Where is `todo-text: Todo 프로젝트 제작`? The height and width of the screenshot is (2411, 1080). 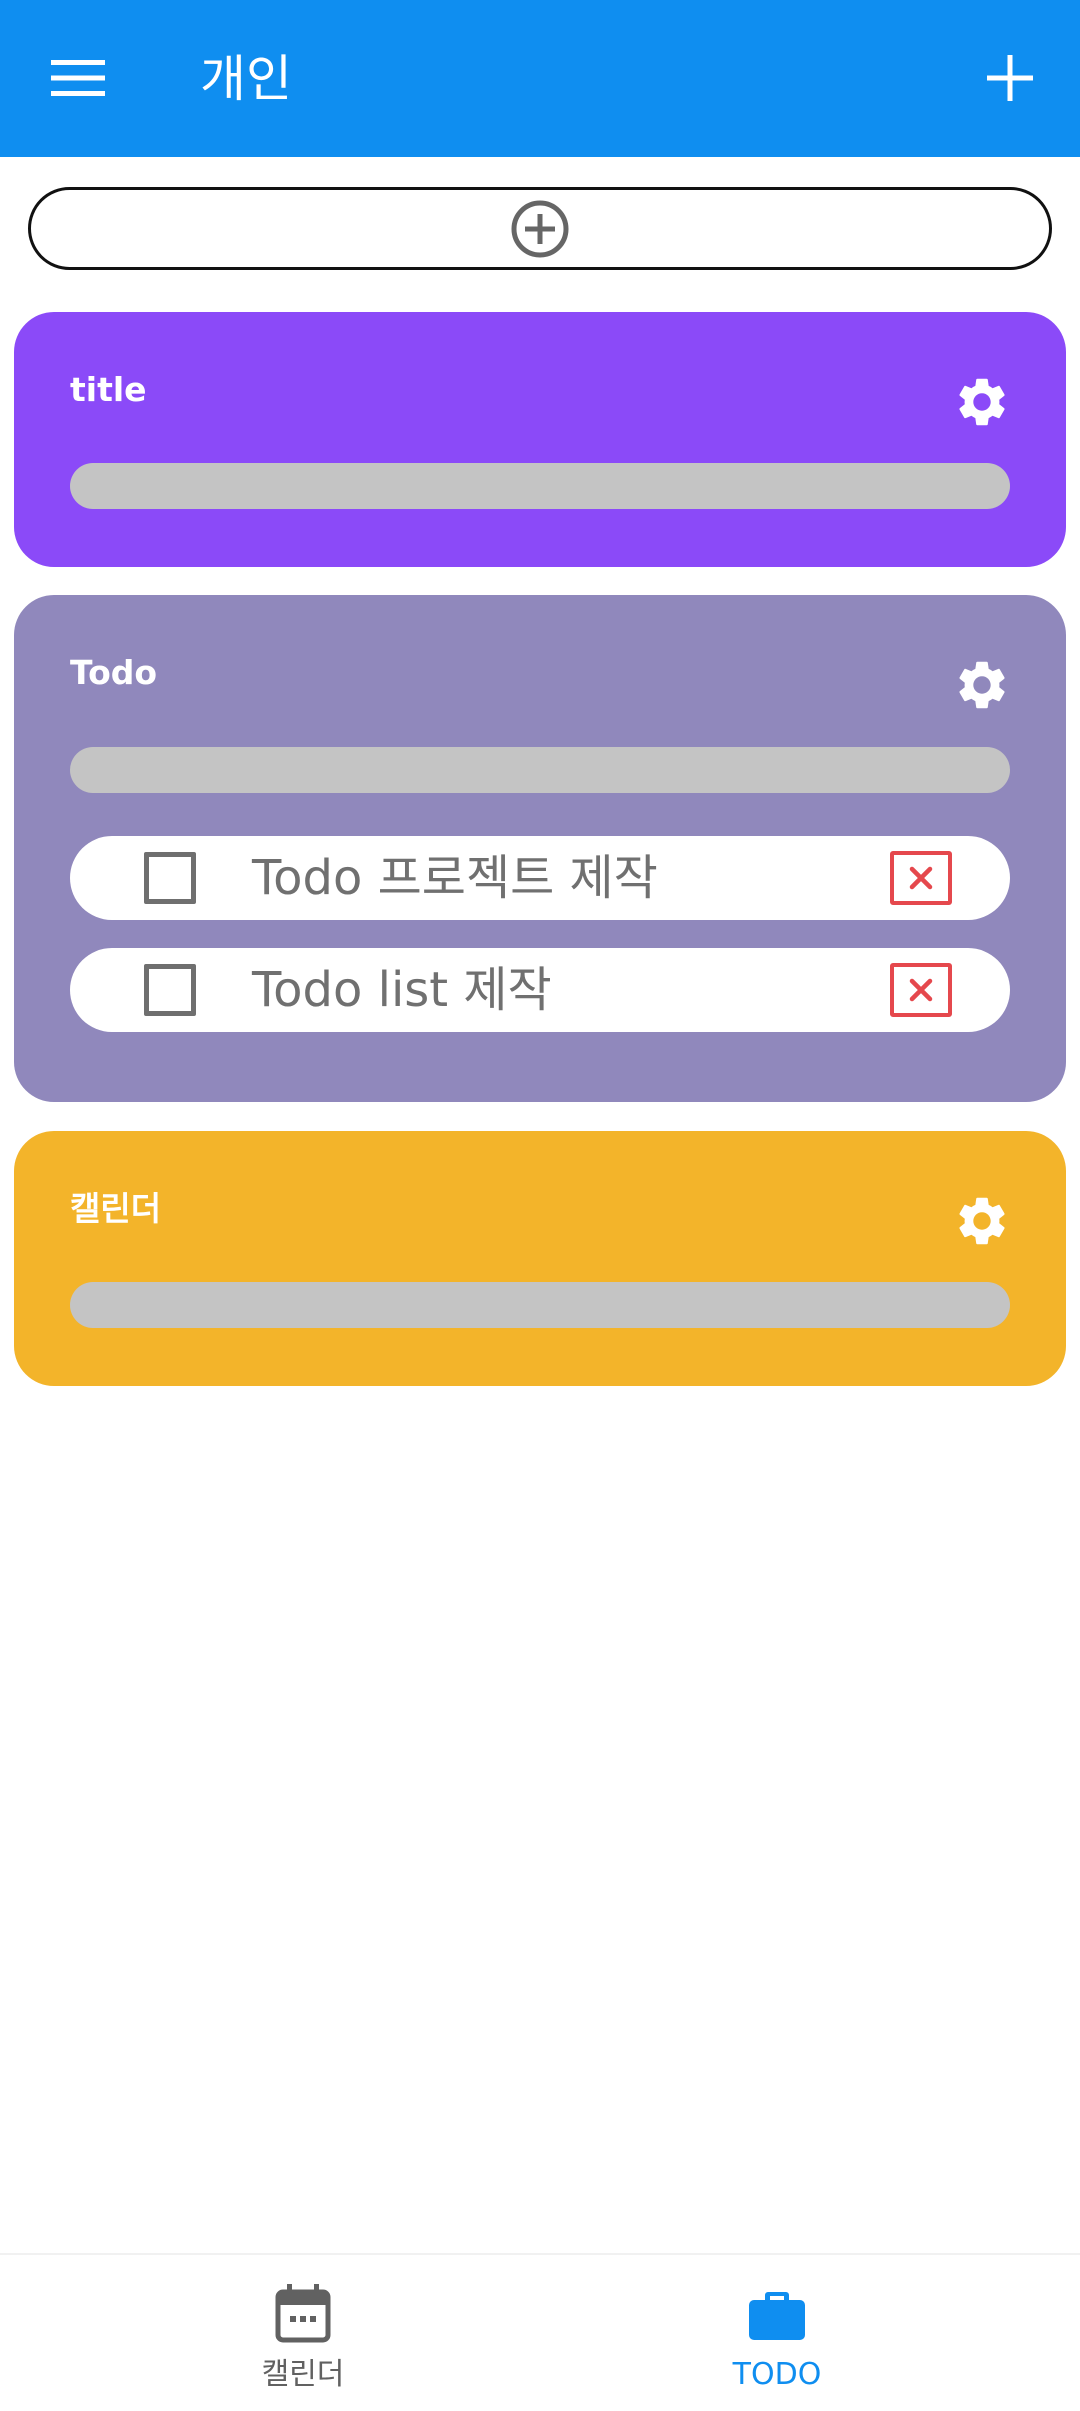 todo-text: Todo 프로젝트 제작 is located at coordinates (455, 878).